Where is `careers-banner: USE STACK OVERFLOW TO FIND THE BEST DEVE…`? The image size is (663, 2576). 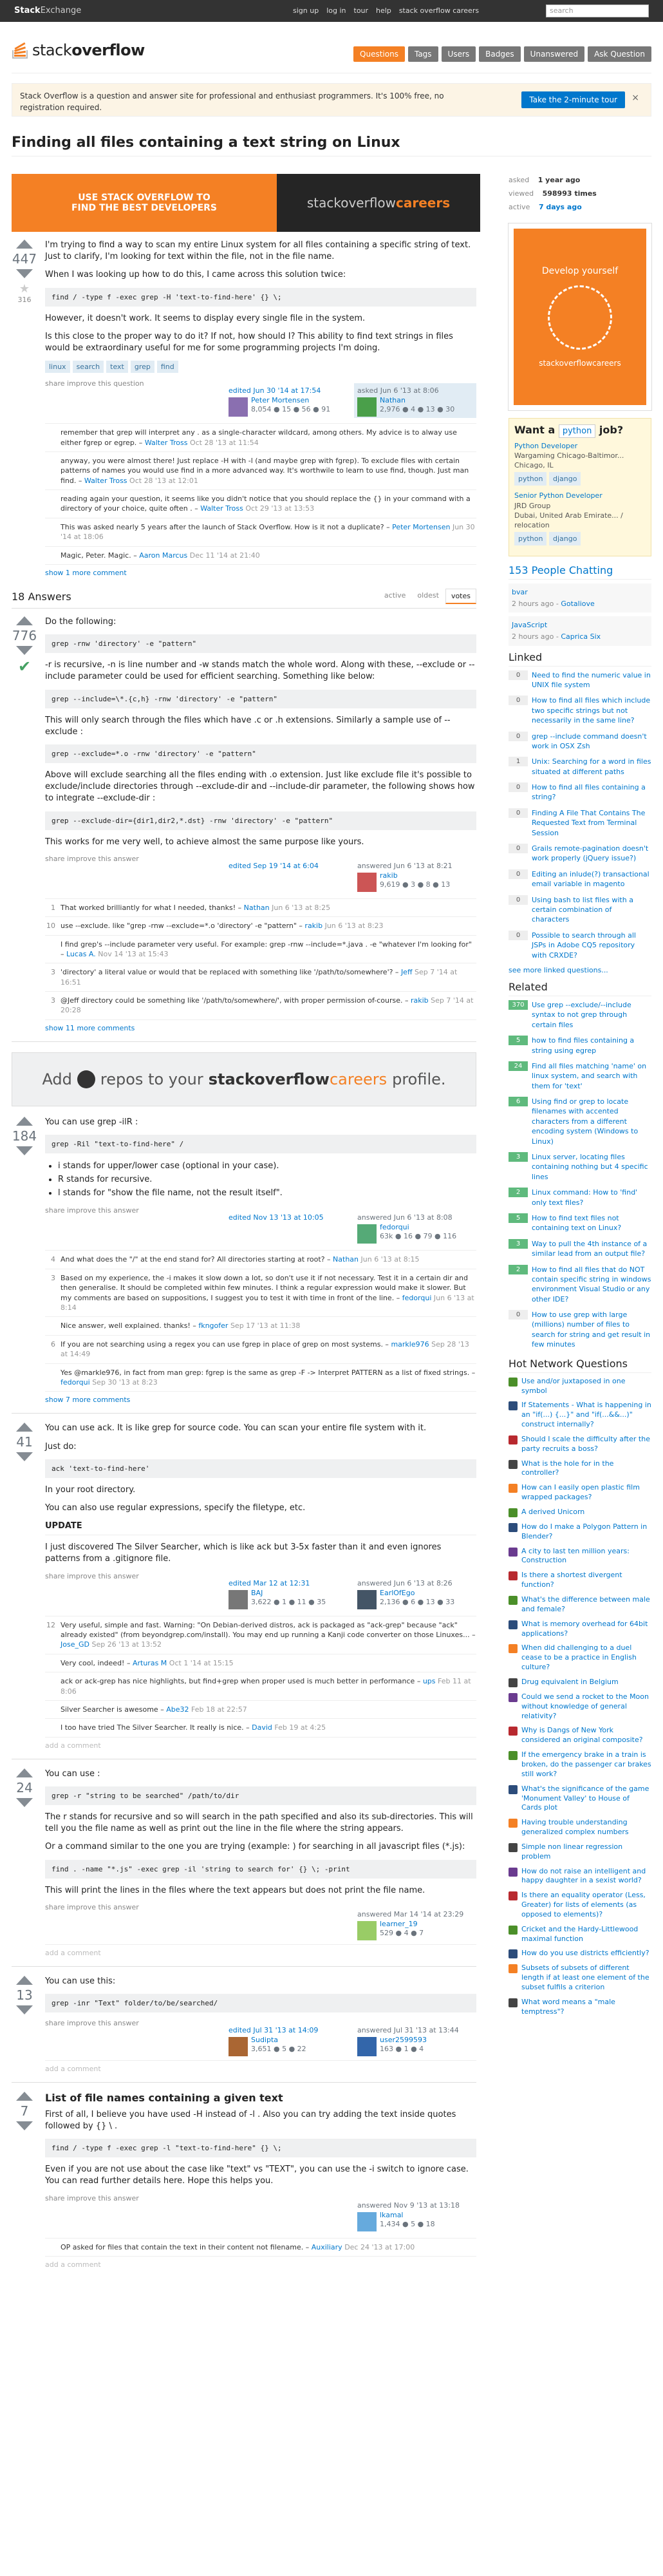
careers-banner: USE STACK OVERFLOW TO FIND THE BEST DEVE… is located at coordinates (246, 203).